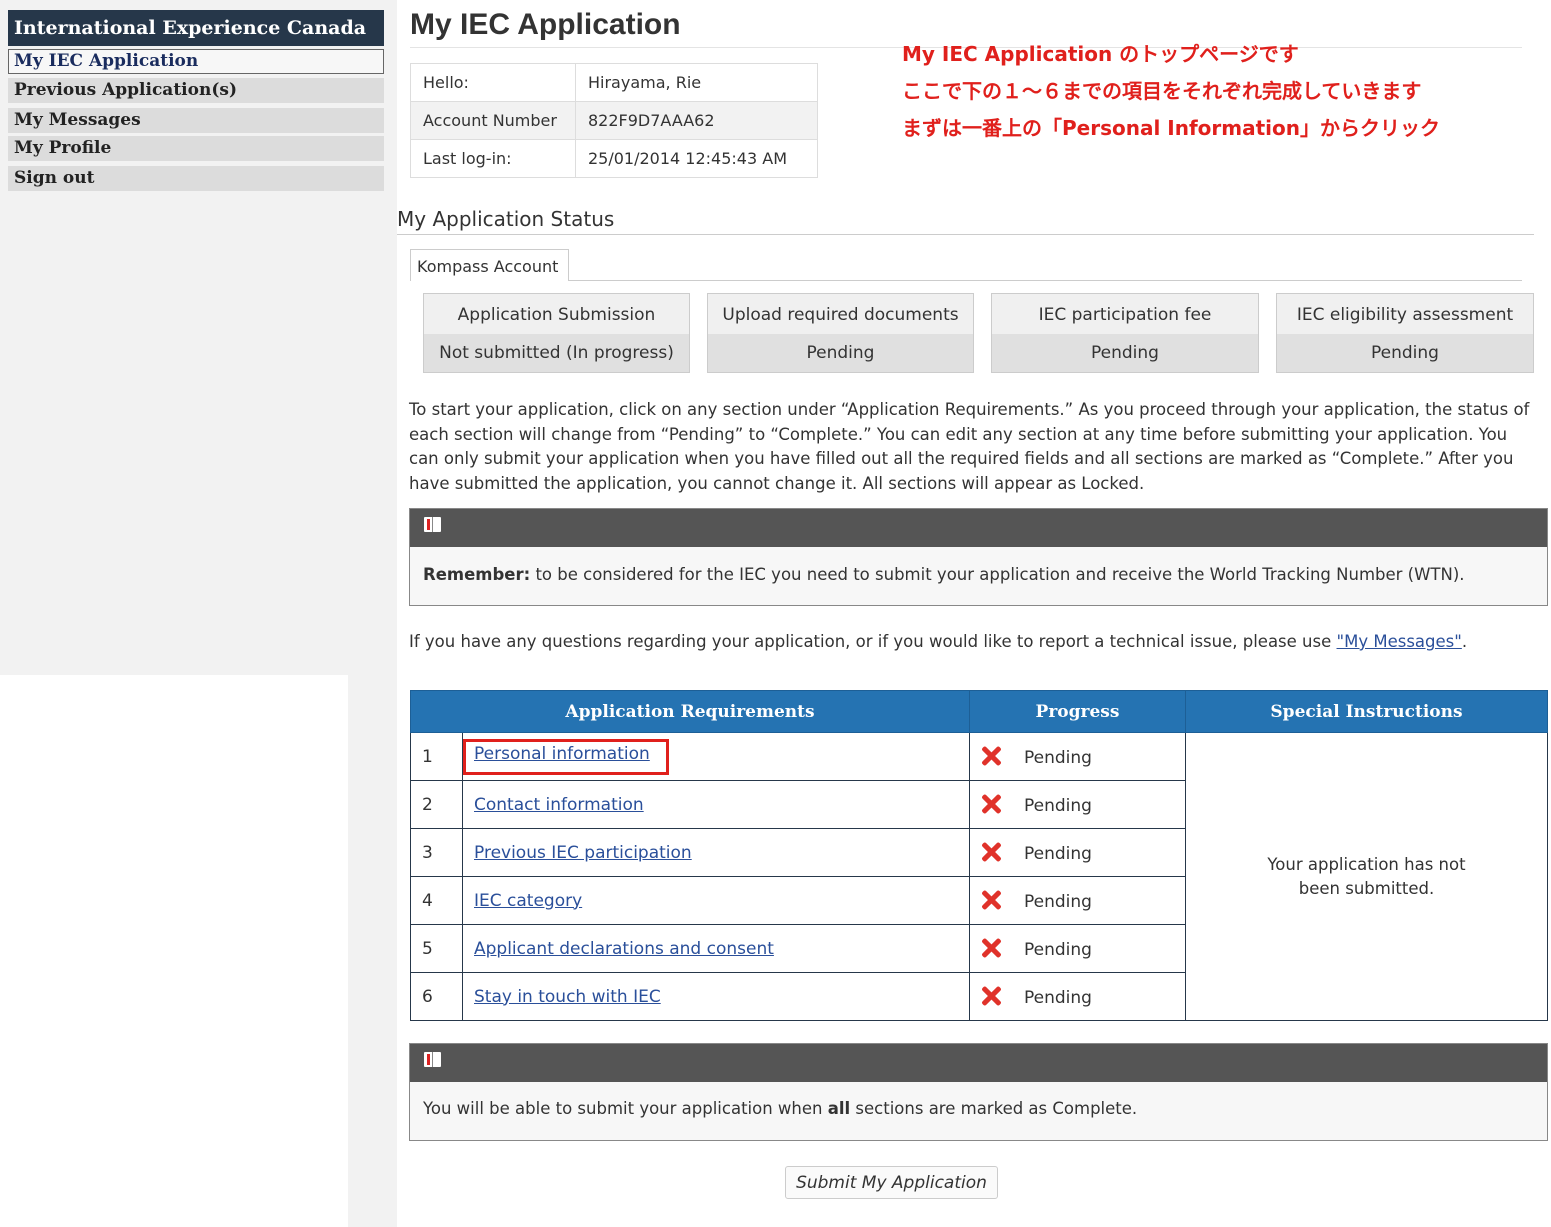  Describe the element at coordinates (891, 1182) in the screenshot. I see `submit-application-button: Submit My Application` at that location.